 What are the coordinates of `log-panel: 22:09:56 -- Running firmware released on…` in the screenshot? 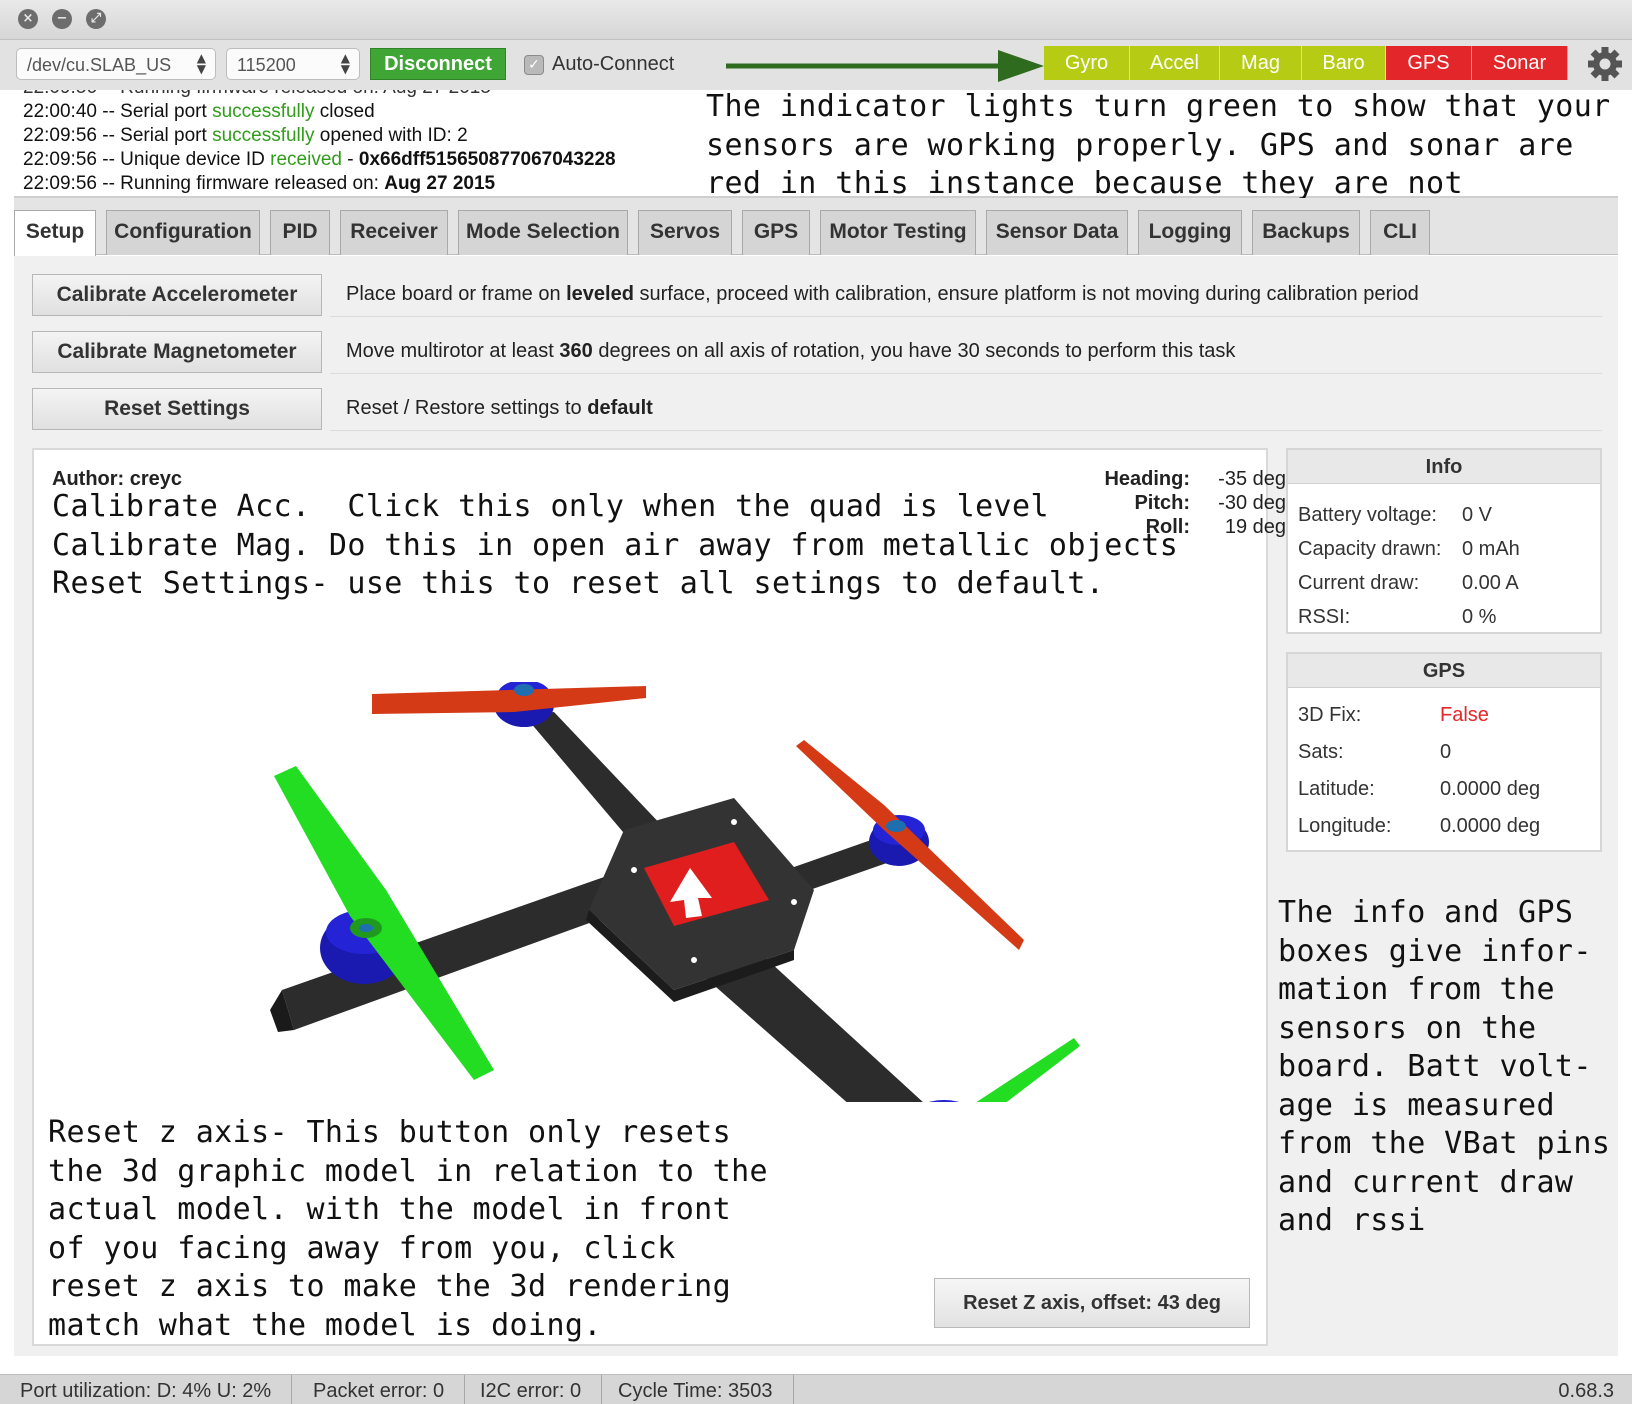 It's located at (354, 143).